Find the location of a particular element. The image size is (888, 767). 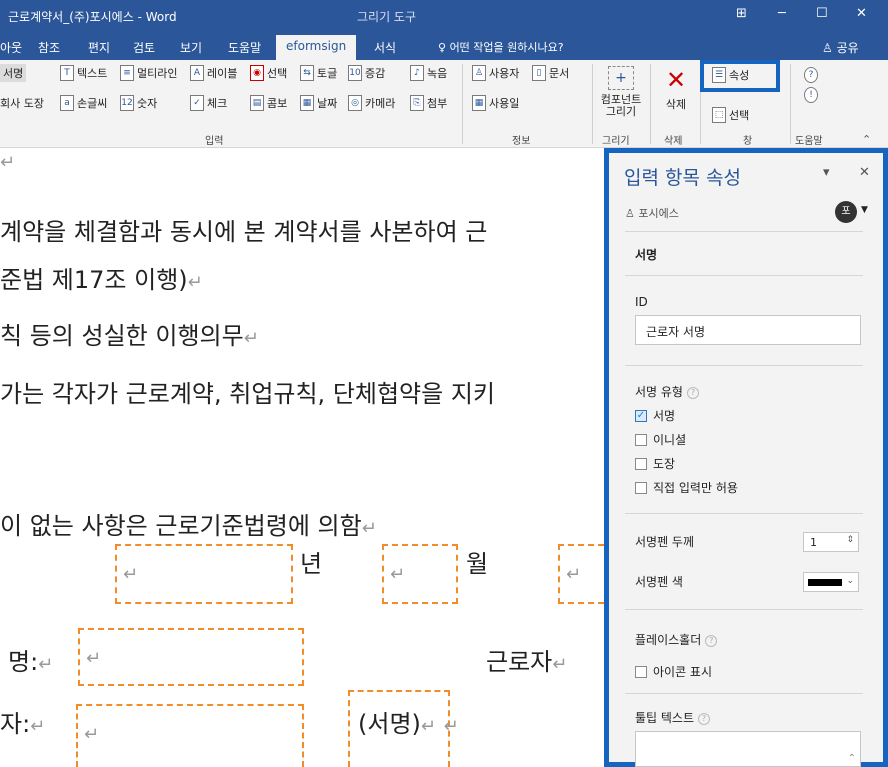

user-button: ♙ 사용자 is located at coordinates (495, 73).